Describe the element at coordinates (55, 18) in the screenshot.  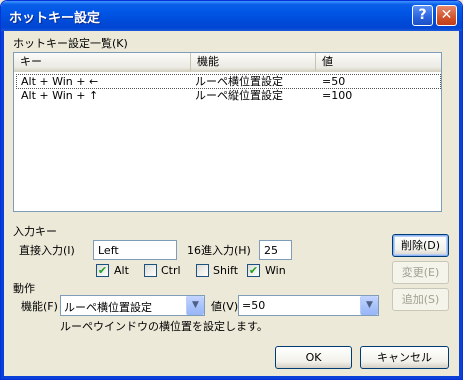
I see `dialog-title: ホットキー設定` at that location.